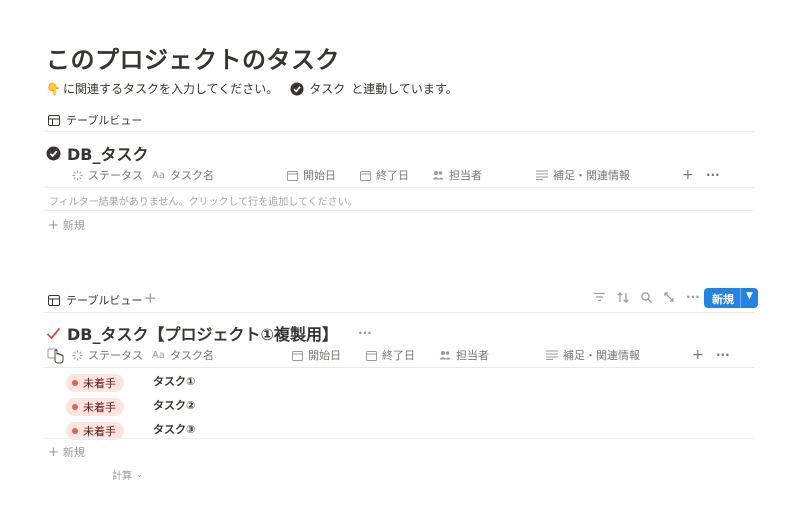 The height and width of the screenshot is (528, 800). I want to click on new-row-button-2: + 新規, so click(66, 452).